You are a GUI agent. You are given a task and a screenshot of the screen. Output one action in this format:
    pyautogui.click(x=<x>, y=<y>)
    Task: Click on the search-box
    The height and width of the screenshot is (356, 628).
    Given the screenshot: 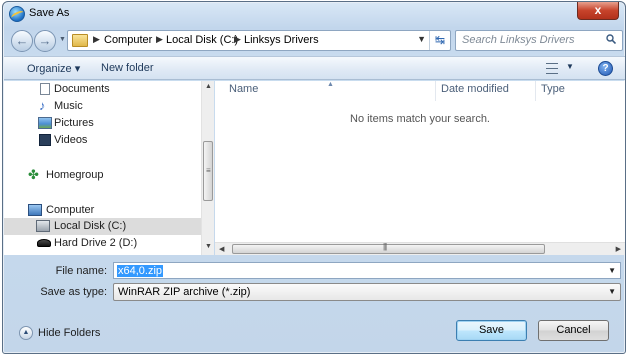 What is the action you would take?
    pyautogui.click(x=539, y=40)
    